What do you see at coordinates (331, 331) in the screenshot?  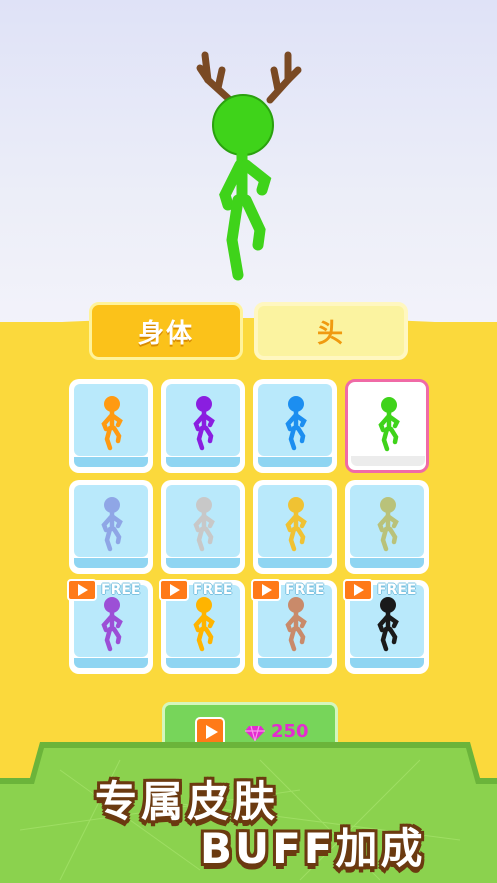 I see `tab-head: 头` at bounding box center [331, 331].